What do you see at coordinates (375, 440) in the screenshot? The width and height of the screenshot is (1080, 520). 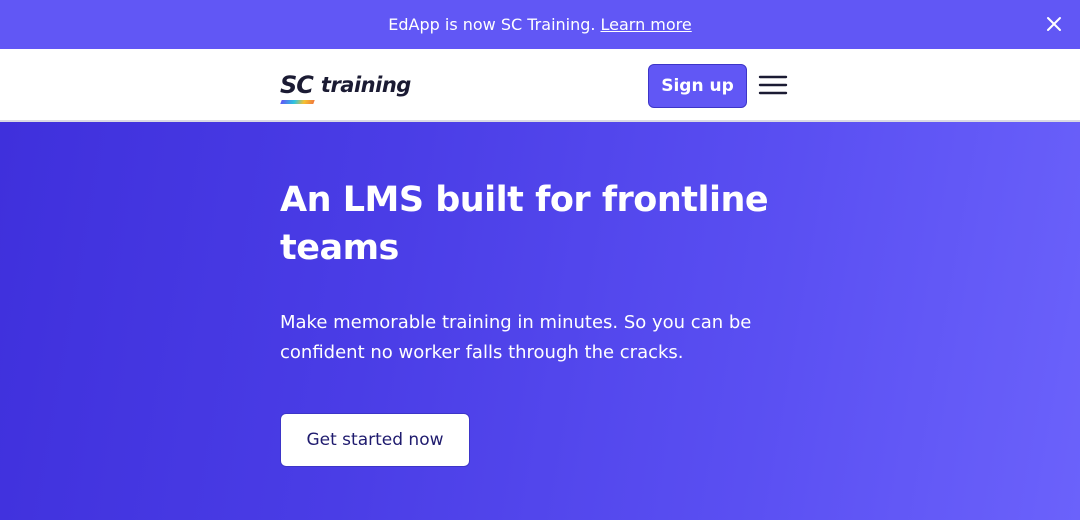 I see `get-started-button: Get started now` at bounding box center [375, 440].